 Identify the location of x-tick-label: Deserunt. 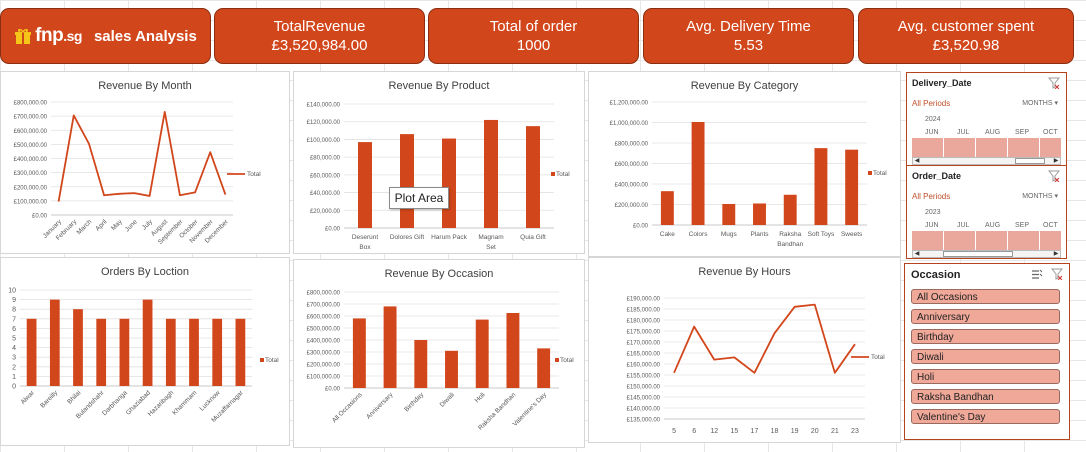
(365, 237).